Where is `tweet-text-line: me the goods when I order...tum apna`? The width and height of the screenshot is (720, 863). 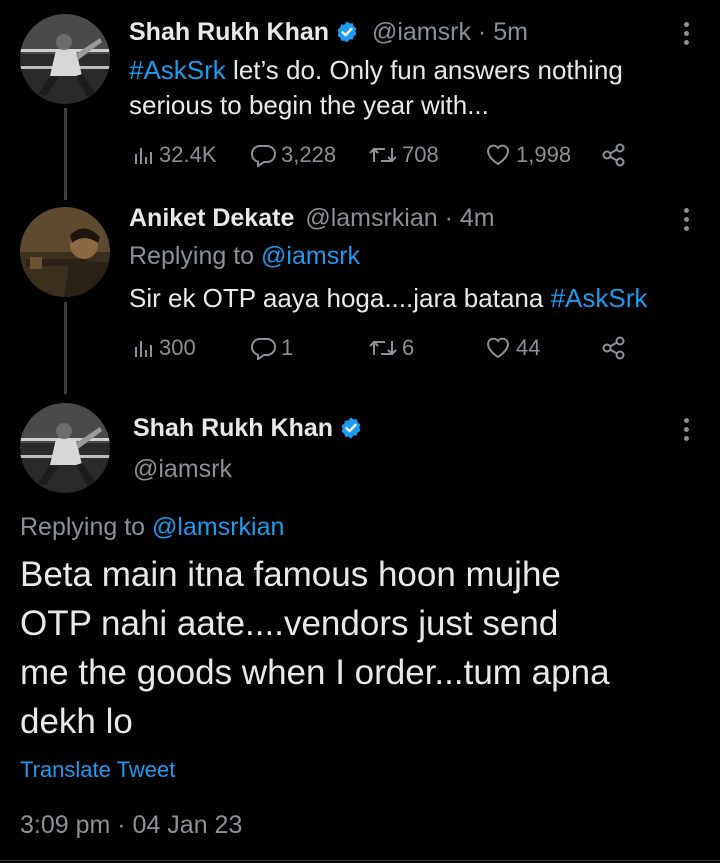 tweet-text-line: me the goods when I order...tum apna is located at coordinates (315, 672).